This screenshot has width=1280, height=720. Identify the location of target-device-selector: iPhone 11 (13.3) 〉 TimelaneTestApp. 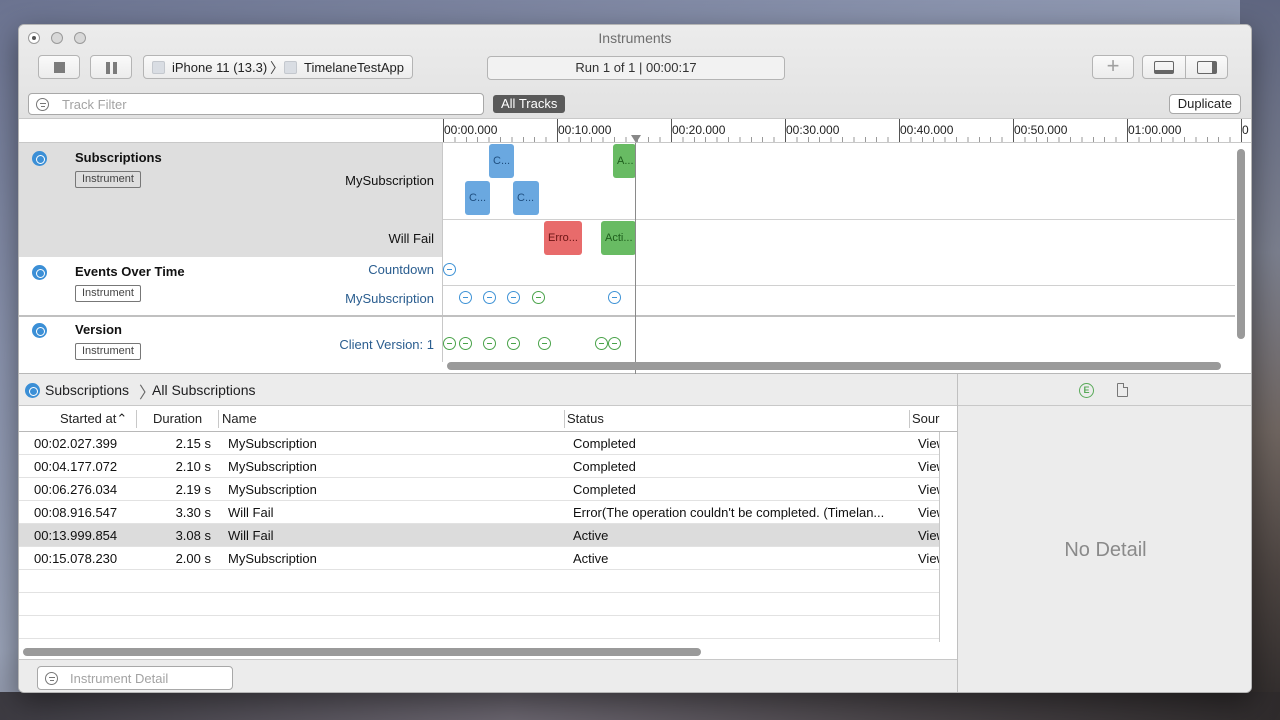
(278, 67).